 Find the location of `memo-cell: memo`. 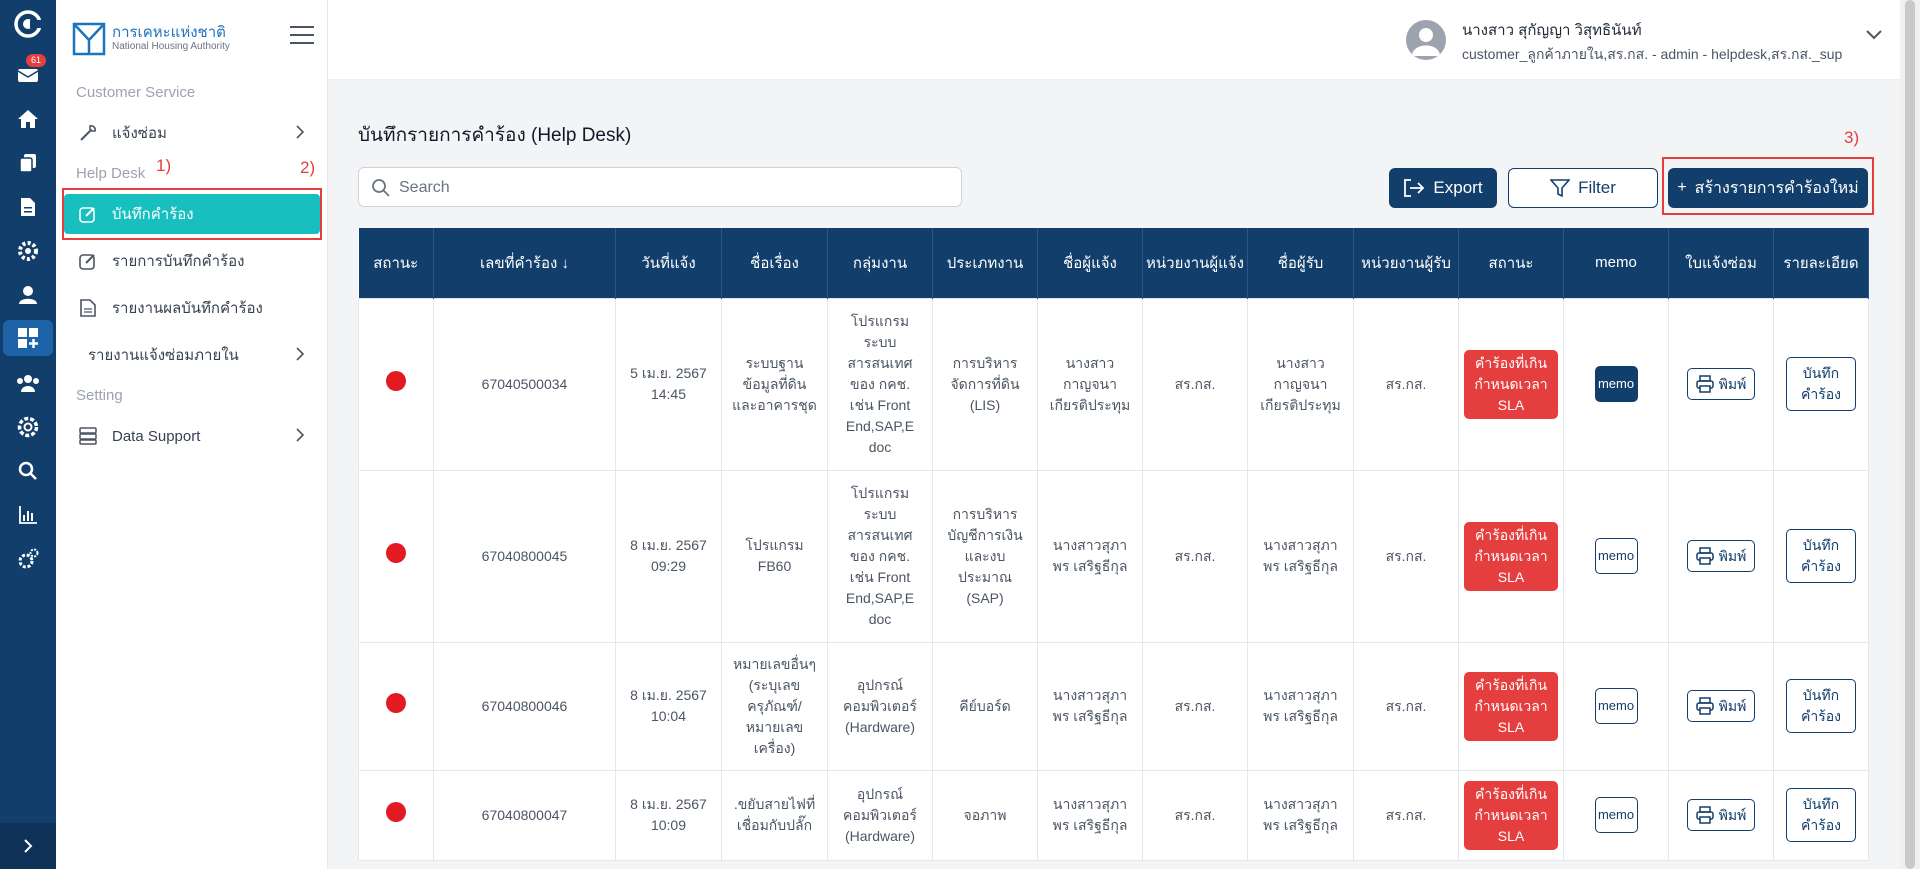

memo-cell: memo is located at coordinates (1616, 815).